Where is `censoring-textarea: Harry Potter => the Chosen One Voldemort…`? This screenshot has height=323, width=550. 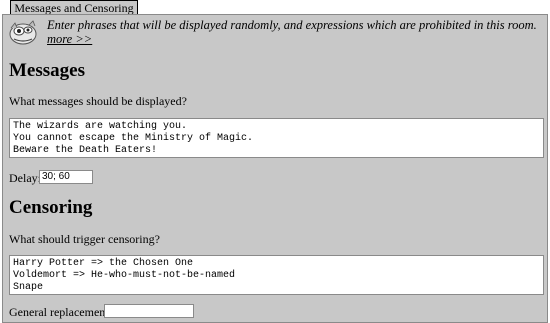 censoring-textarea: Harry Potter => the Chosen One Voldemort… is located at coordinates (276, 275).